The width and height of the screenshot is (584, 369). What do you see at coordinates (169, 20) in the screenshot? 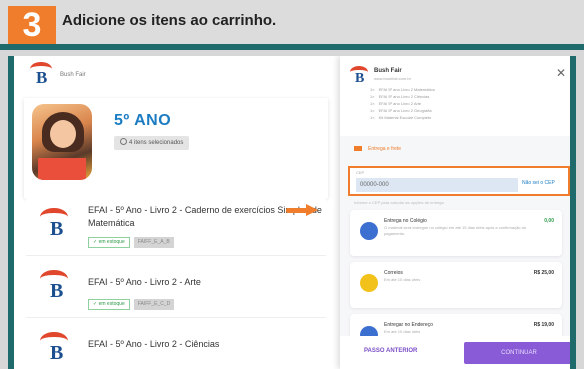
I see `step-title: Adicione os itens ao carrinho.` at bounding box center [169, 20].